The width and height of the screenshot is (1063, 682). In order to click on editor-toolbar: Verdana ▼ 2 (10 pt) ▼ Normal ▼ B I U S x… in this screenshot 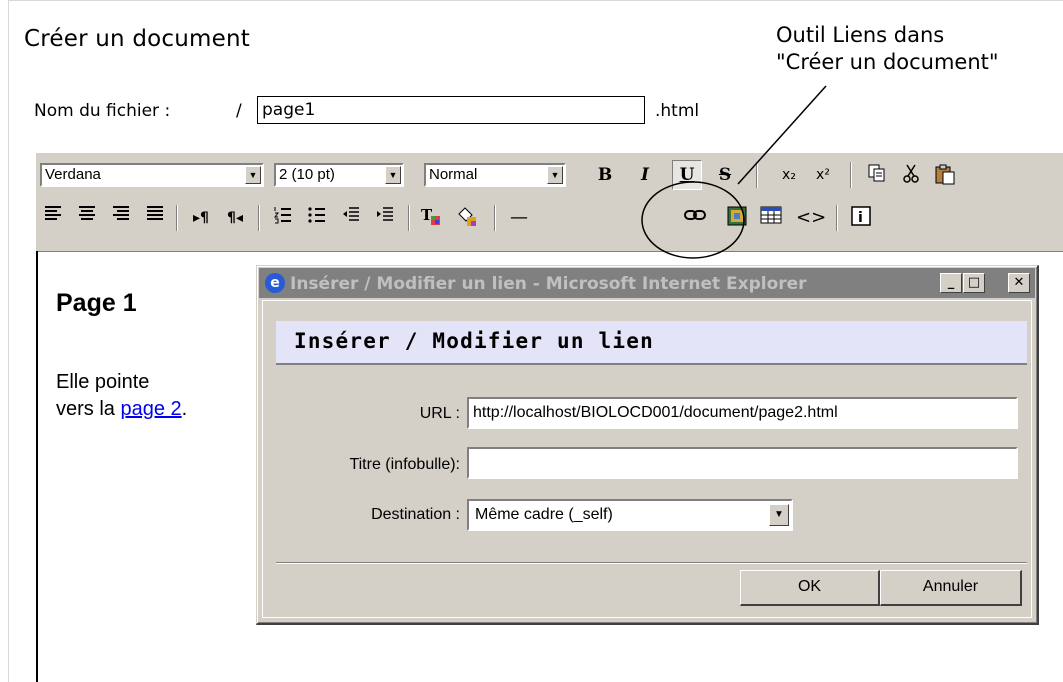, I will do `click(549, 202)`.